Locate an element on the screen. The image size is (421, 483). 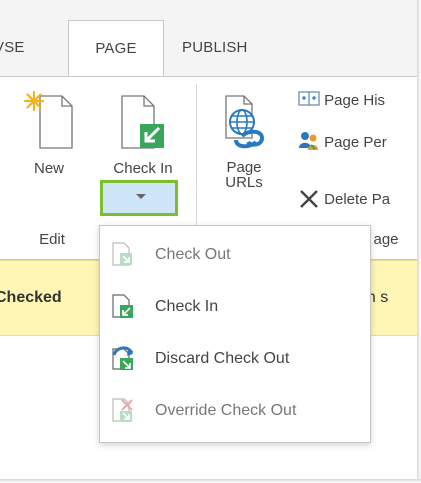
ribbon-tabs: VSE PAGE PUBLISH is located at coordinates (208, 49).